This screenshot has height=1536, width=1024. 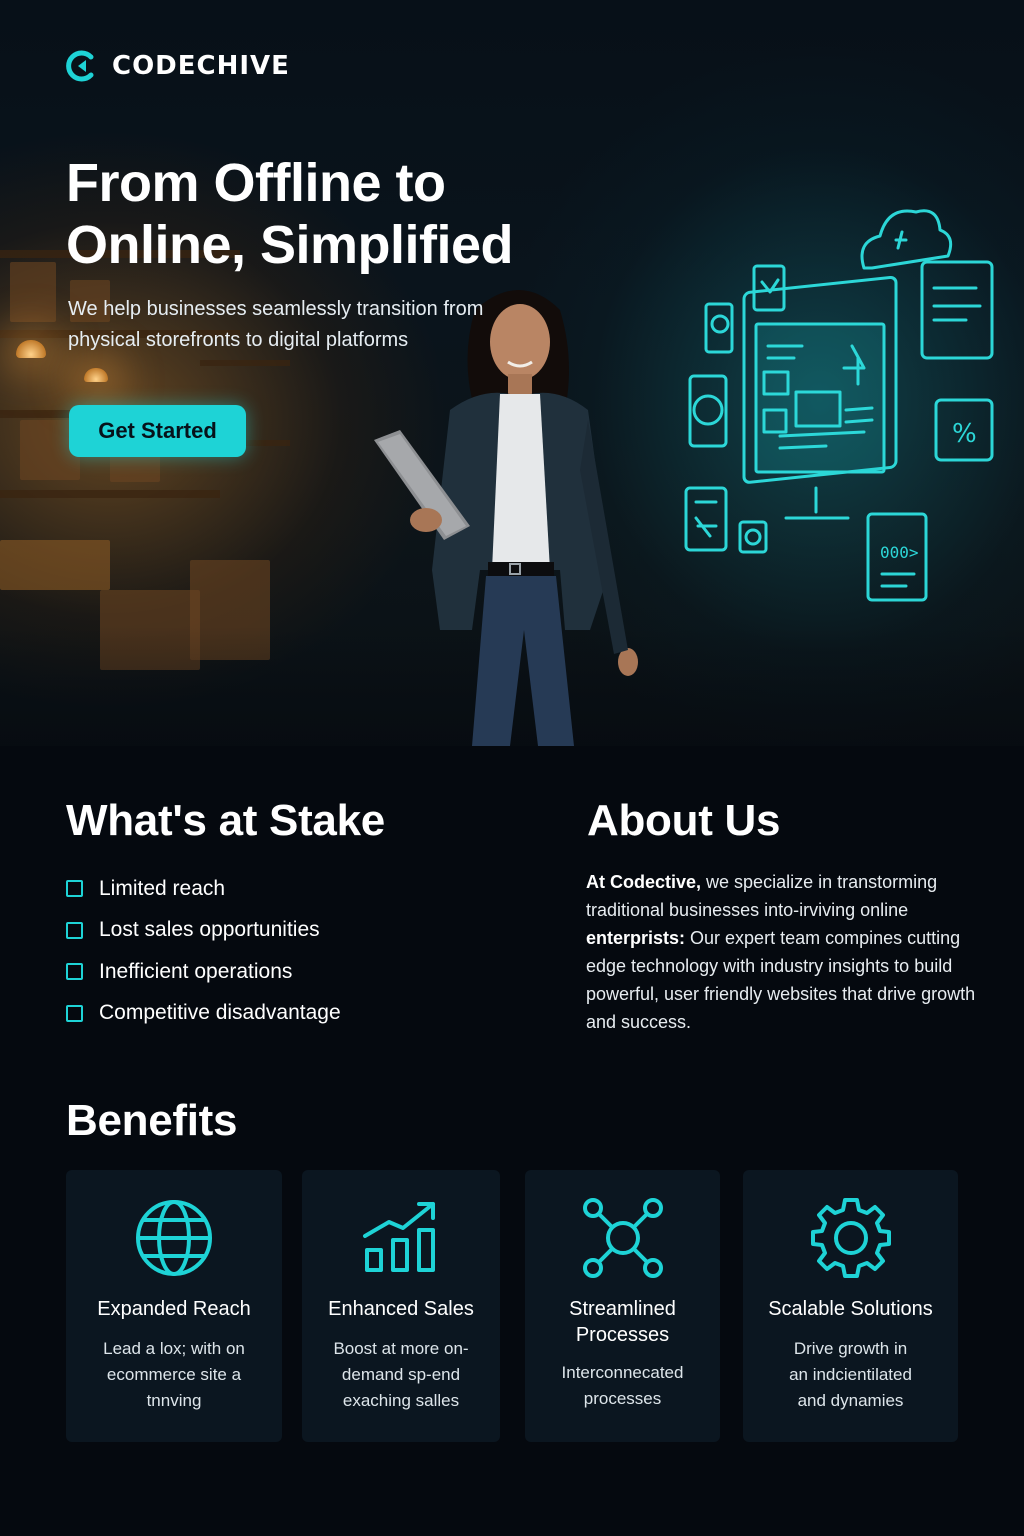 I want to click on stake-item-label: Limited reach, so click(x=162, y=888).